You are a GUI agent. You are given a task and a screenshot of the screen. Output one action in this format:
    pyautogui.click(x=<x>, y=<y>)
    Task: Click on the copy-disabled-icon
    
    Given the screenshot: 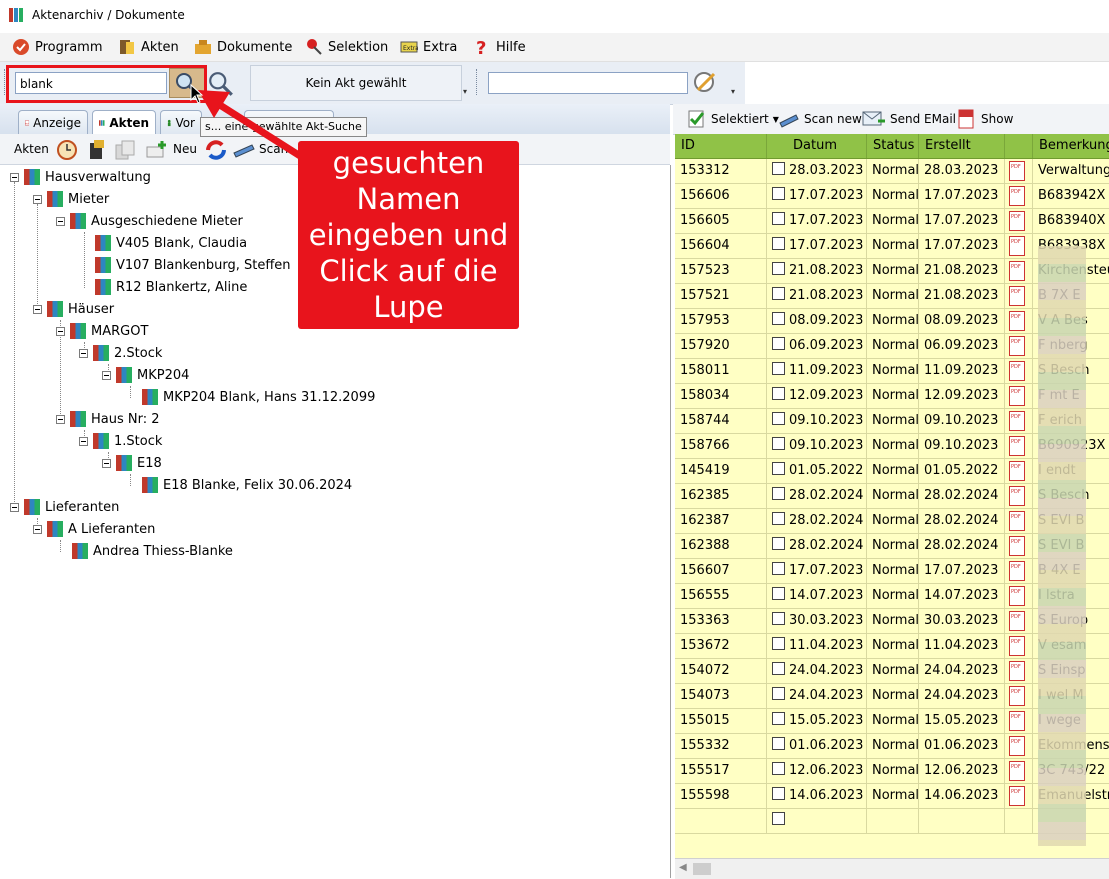 What is the action you would take?
    pyautogui.click(x=125, y=150)
    